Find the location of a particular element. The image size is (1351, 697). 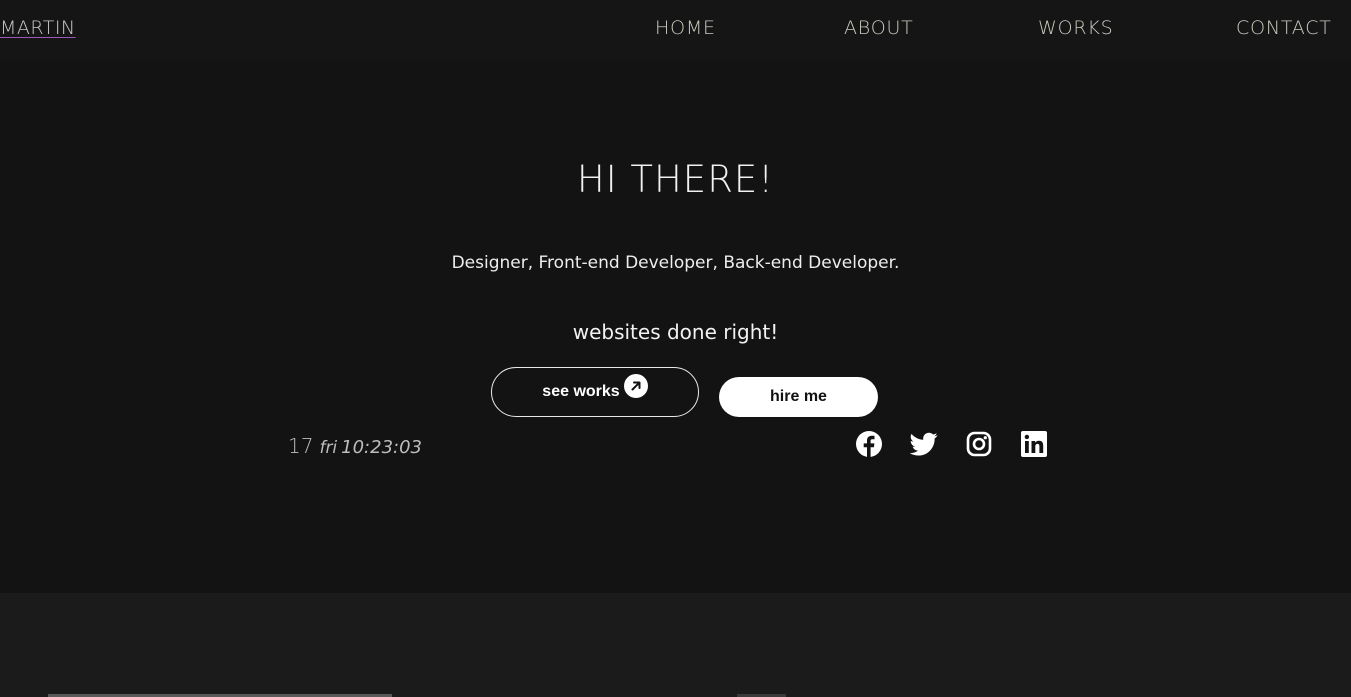

arrow-up-right-icon is located at coordinates (635, 386).